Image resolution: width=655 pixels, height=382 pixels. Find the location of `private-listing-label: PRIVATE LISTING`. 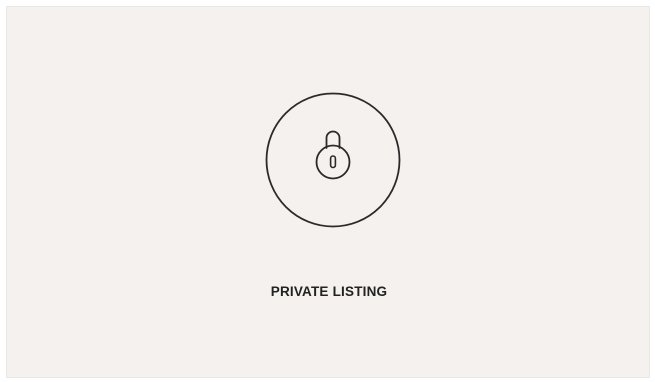

private-listing-label: PRIVATE LISTING is located at coordinates (329, 291).